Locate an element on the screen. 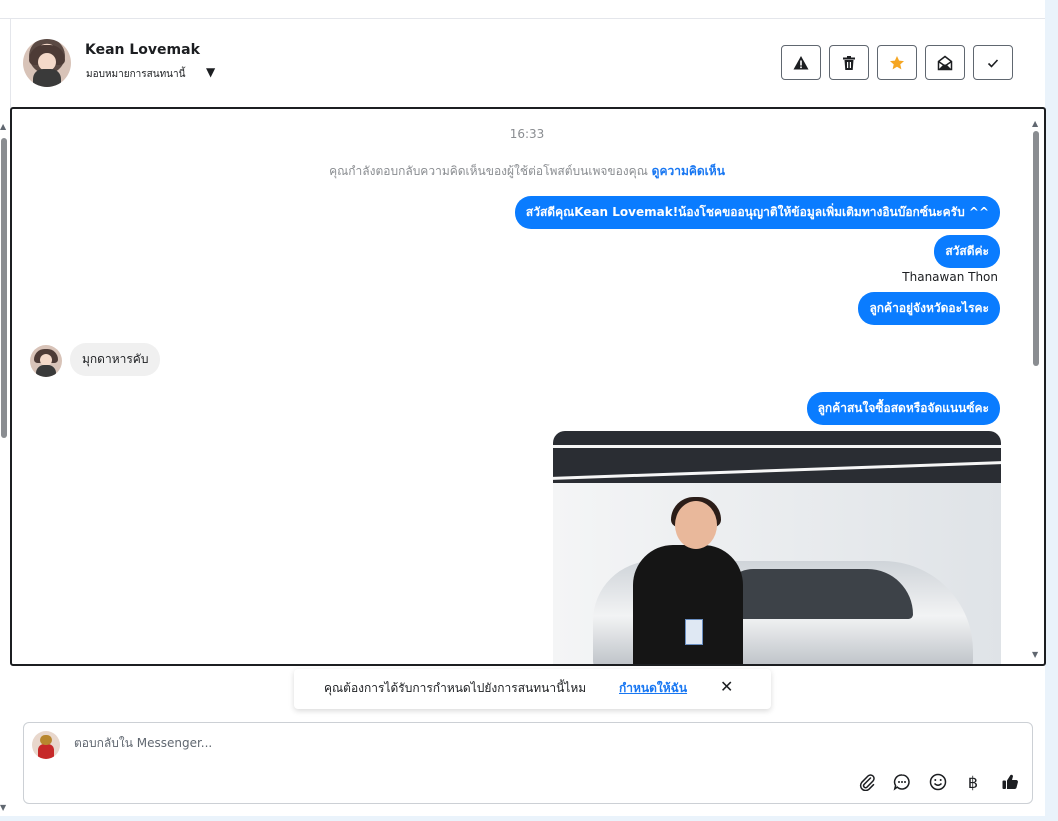 Image resolution: width=1058 pixels, height=821 pixels. emoji-icon is located at coordinates (938, 782).